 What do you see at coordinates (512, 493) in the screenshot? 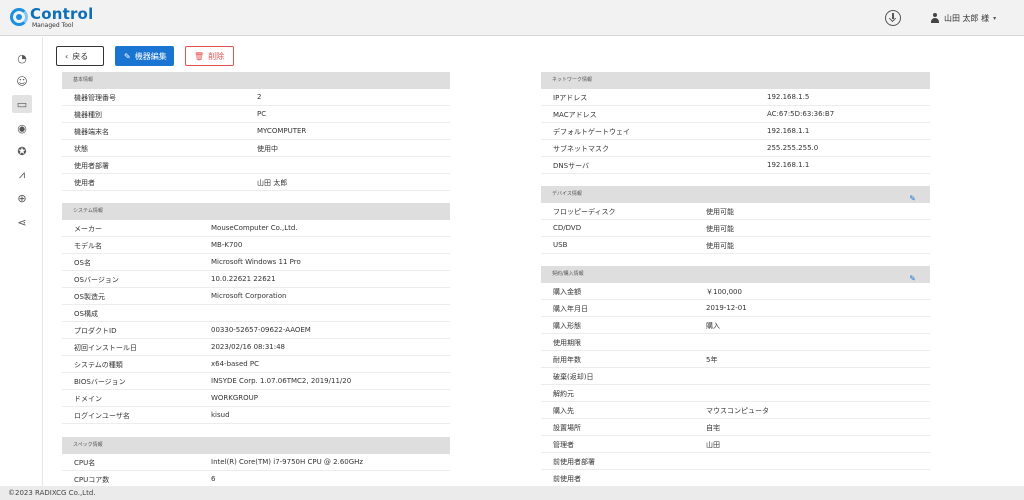
I see `footer: ©2023 RADIXCG Co.,Ltd.` at bounding box center [512, 493].